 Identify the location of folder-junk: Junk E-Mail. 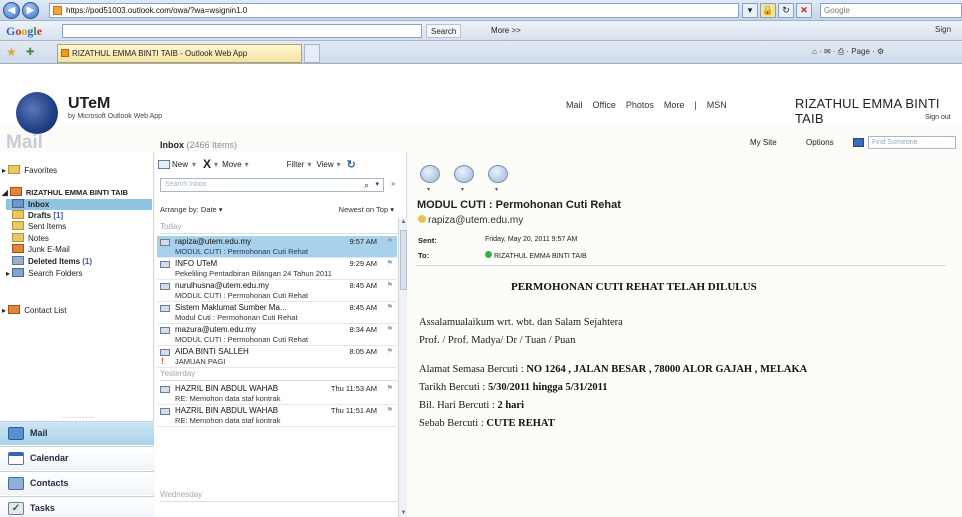
(41, 249).